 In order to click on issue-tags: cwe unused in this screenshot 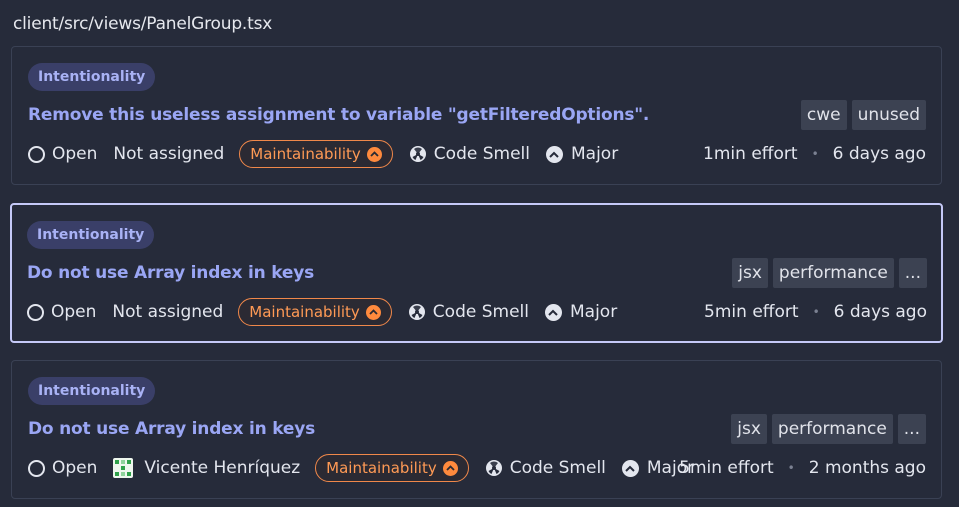, I will do `click(863, 115)`.